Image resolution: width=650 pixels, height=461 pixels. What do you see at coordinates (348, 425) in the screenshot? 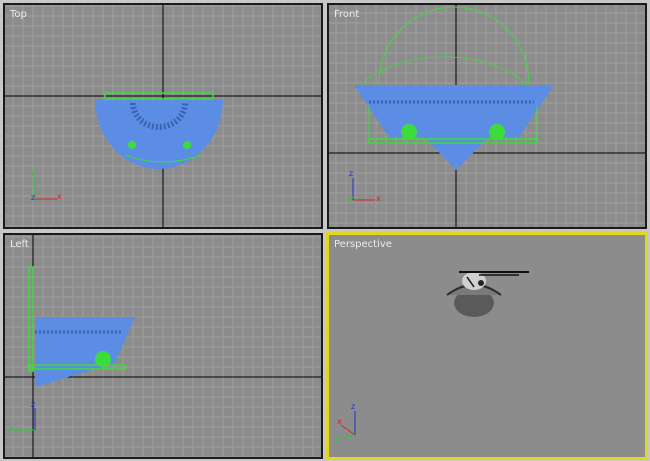
I see `axis-tripod` at bounding box center [348, 425].